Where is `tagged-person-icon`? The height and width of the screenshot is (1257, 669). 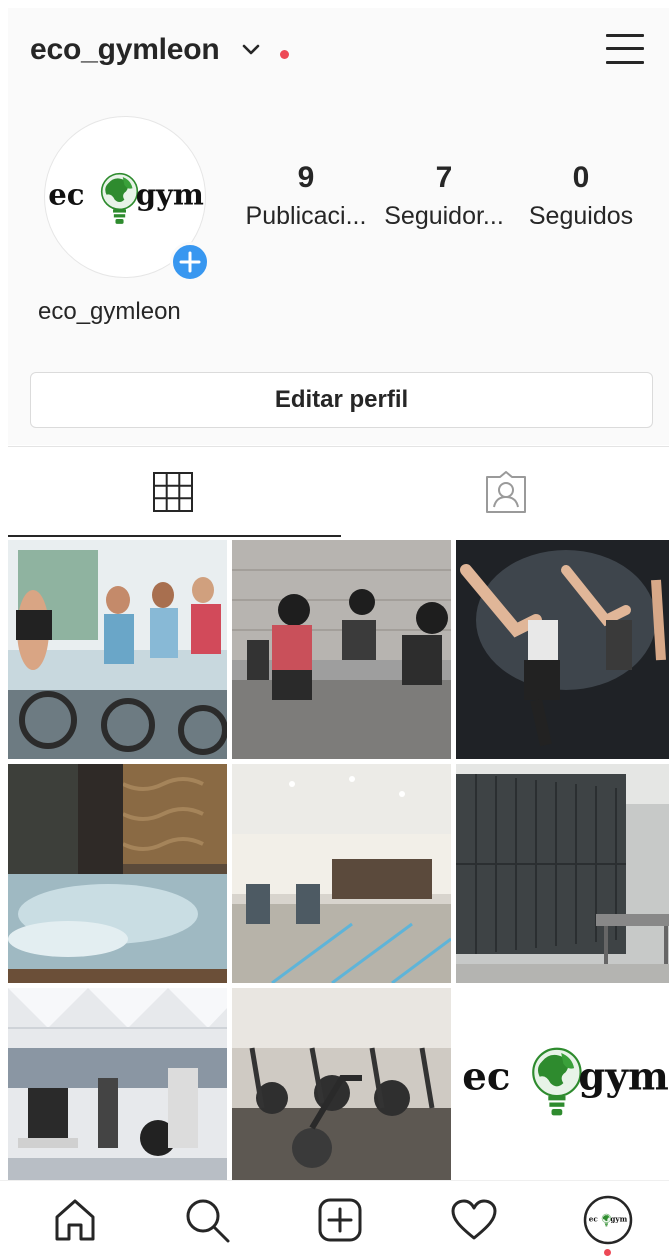
tagged-person-icon is located at coordinates (506, 492).